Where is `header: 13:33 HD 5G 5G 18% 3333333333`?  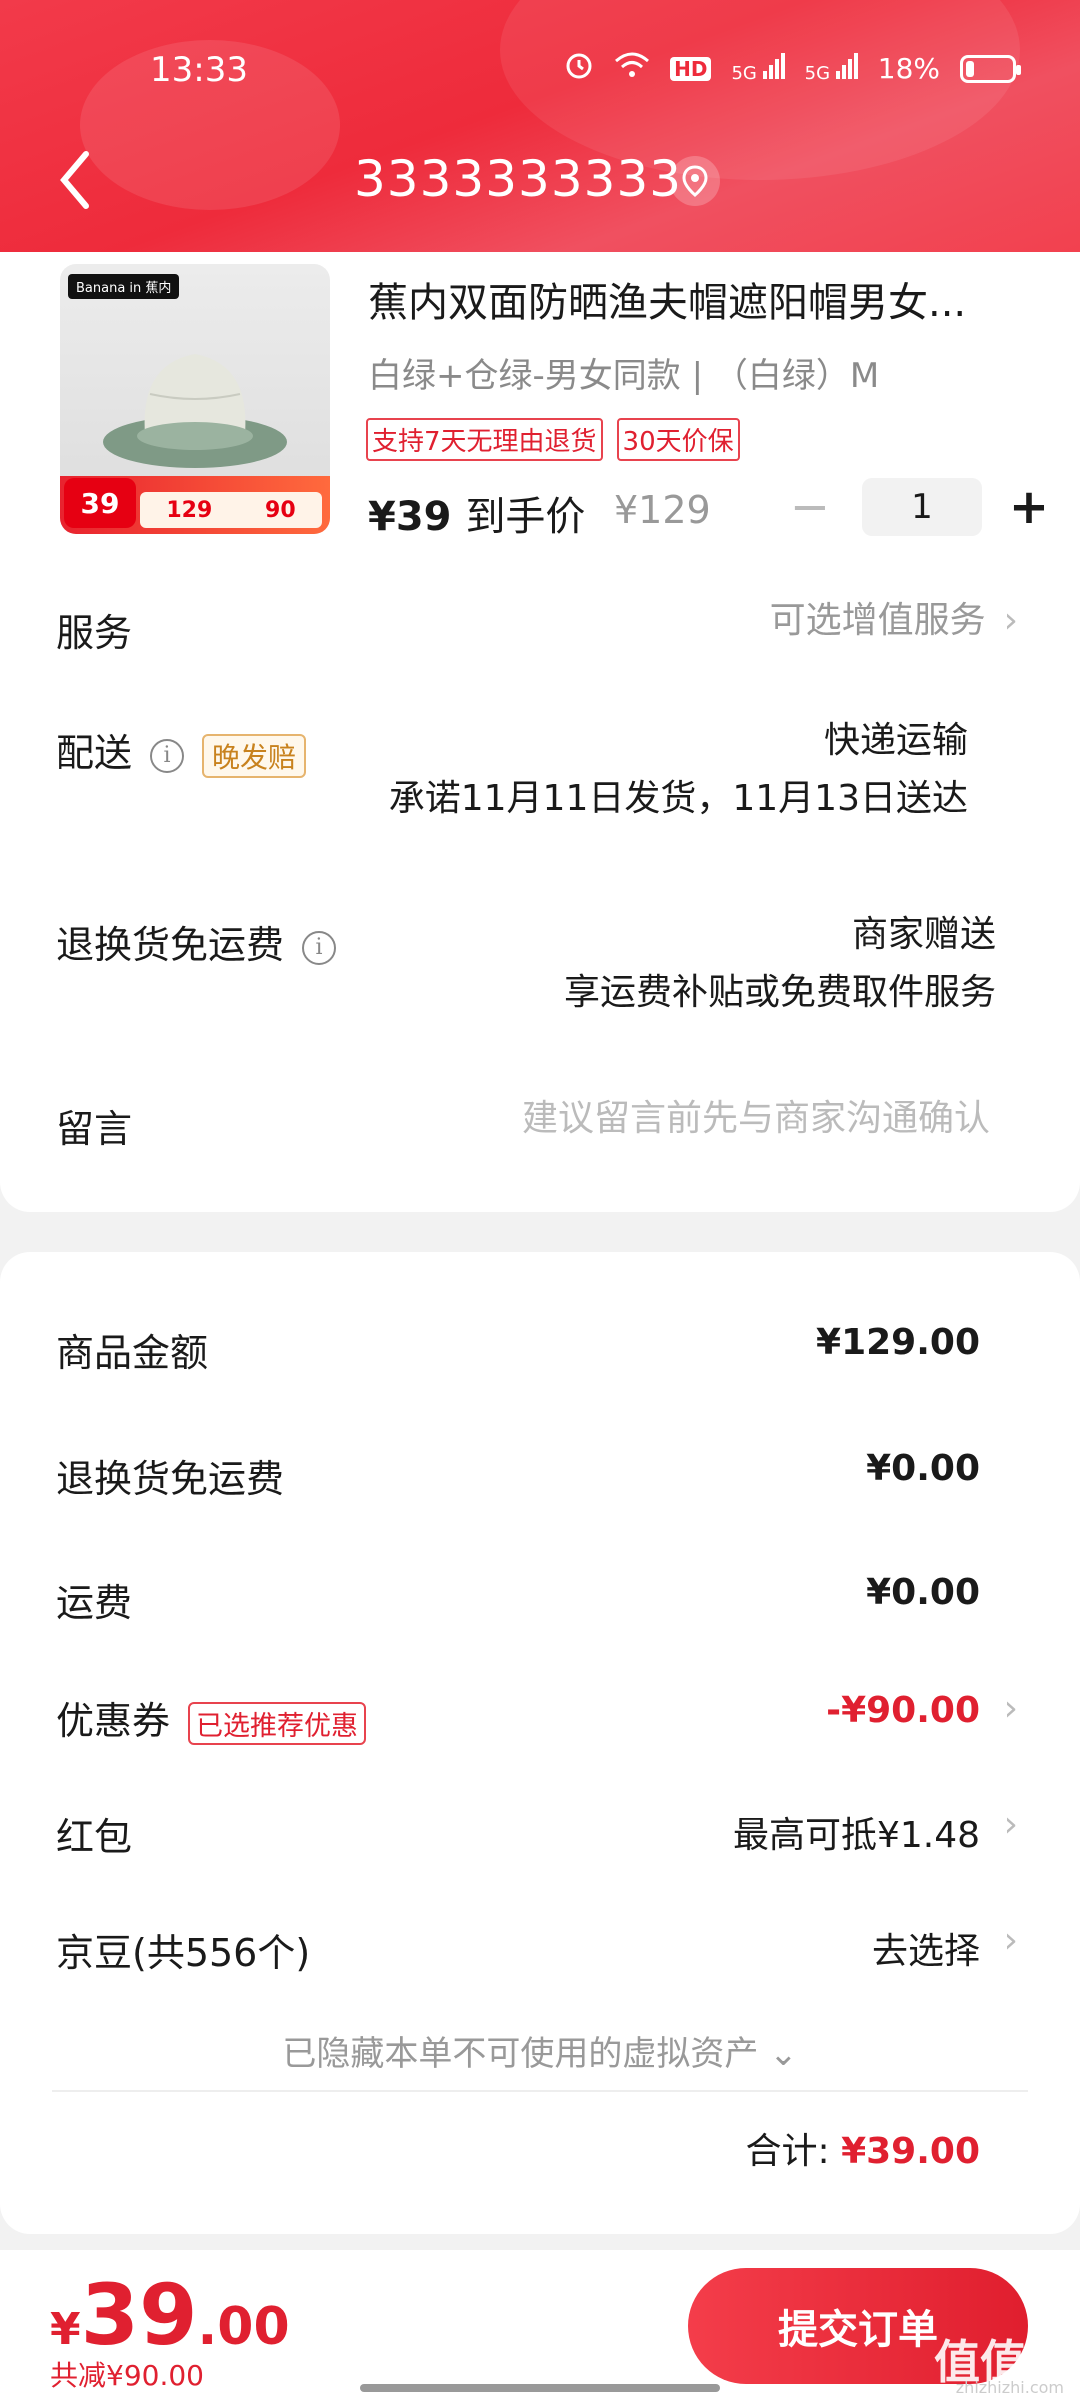
header: 13:33 HD 5G 5G 18% 3333333333 is located at coordinates (540, 130).